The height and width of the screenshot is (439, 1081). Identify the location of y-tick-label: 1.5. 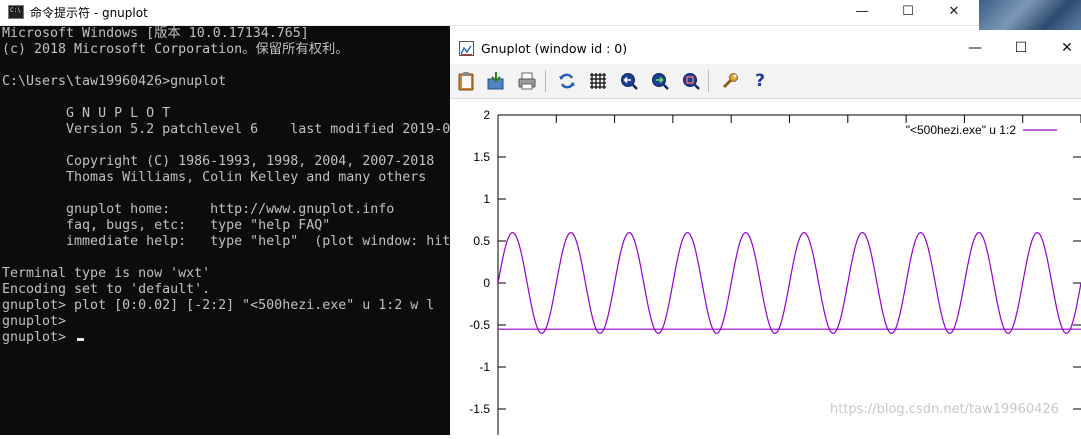
(481, 157).